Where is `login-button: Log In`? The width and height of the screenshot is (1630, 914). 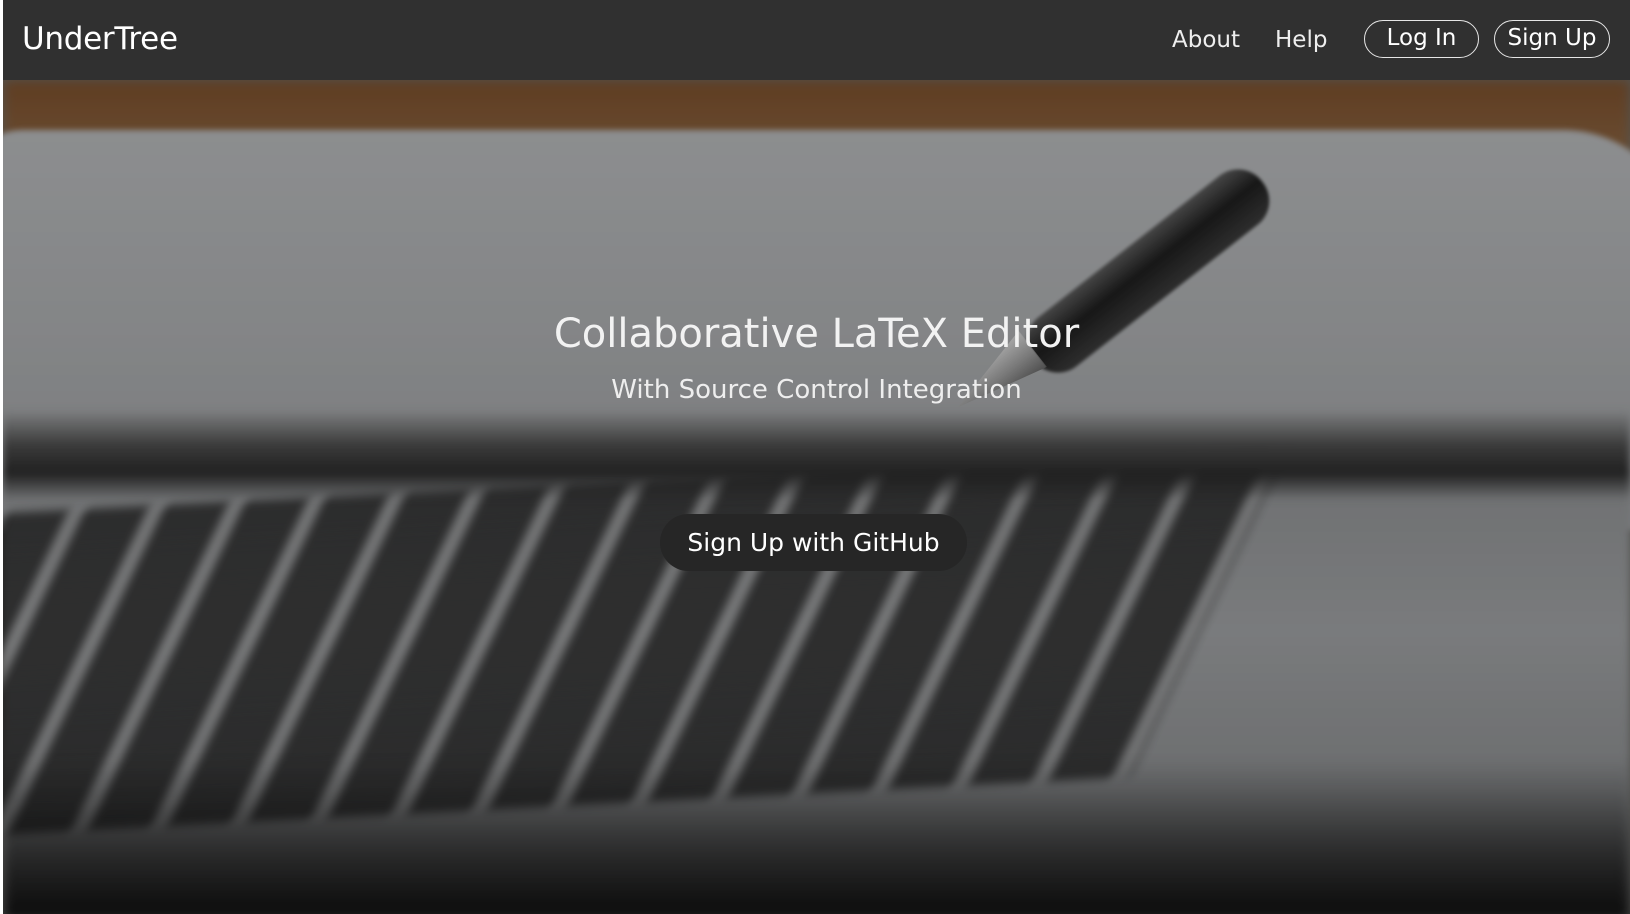 login-button: Log In is located at coordinates (1421, 39).